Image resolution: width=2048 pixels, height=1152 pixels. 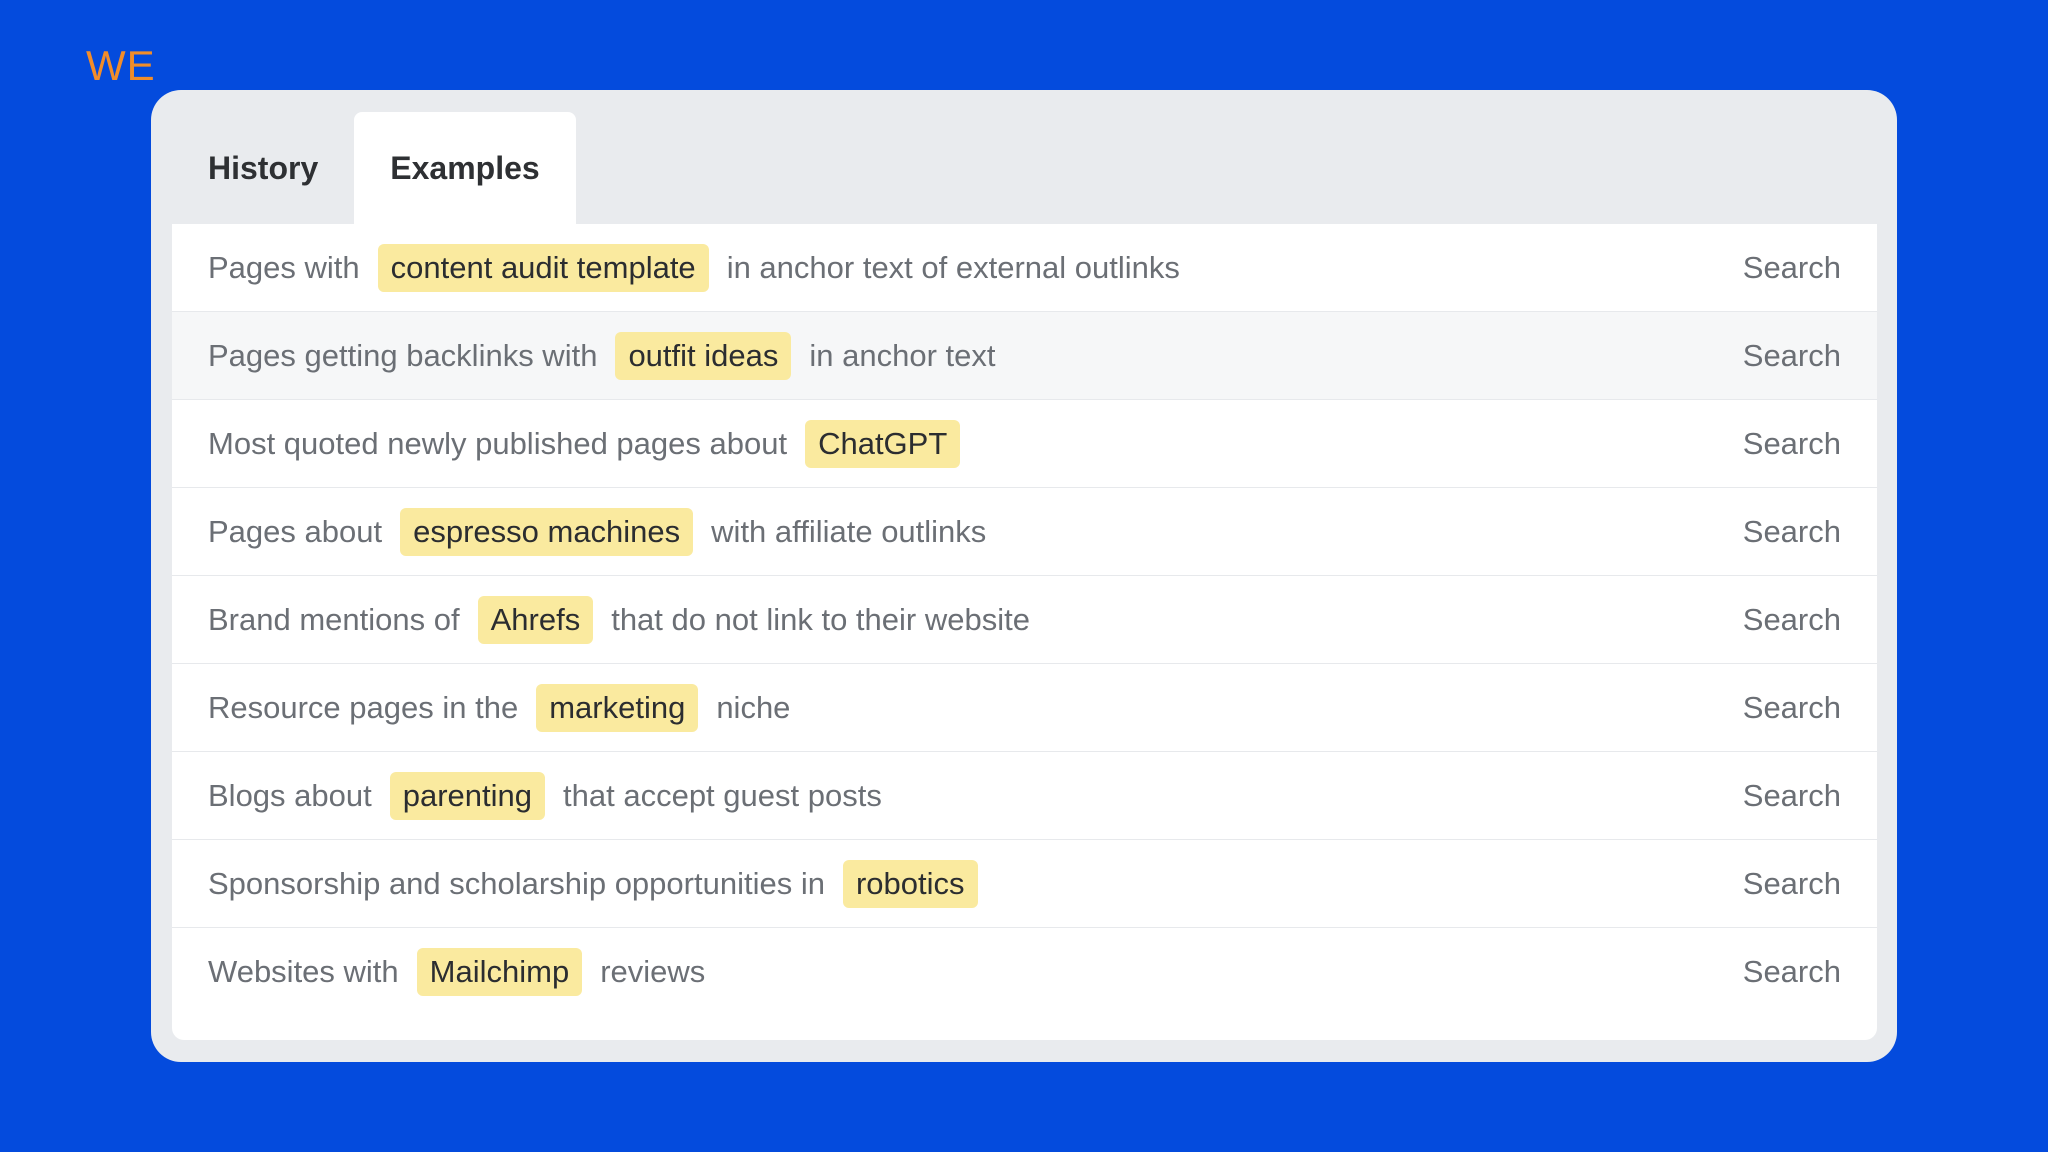 I want to click on query-keyword: content audit template, so click(x=543, y=267).